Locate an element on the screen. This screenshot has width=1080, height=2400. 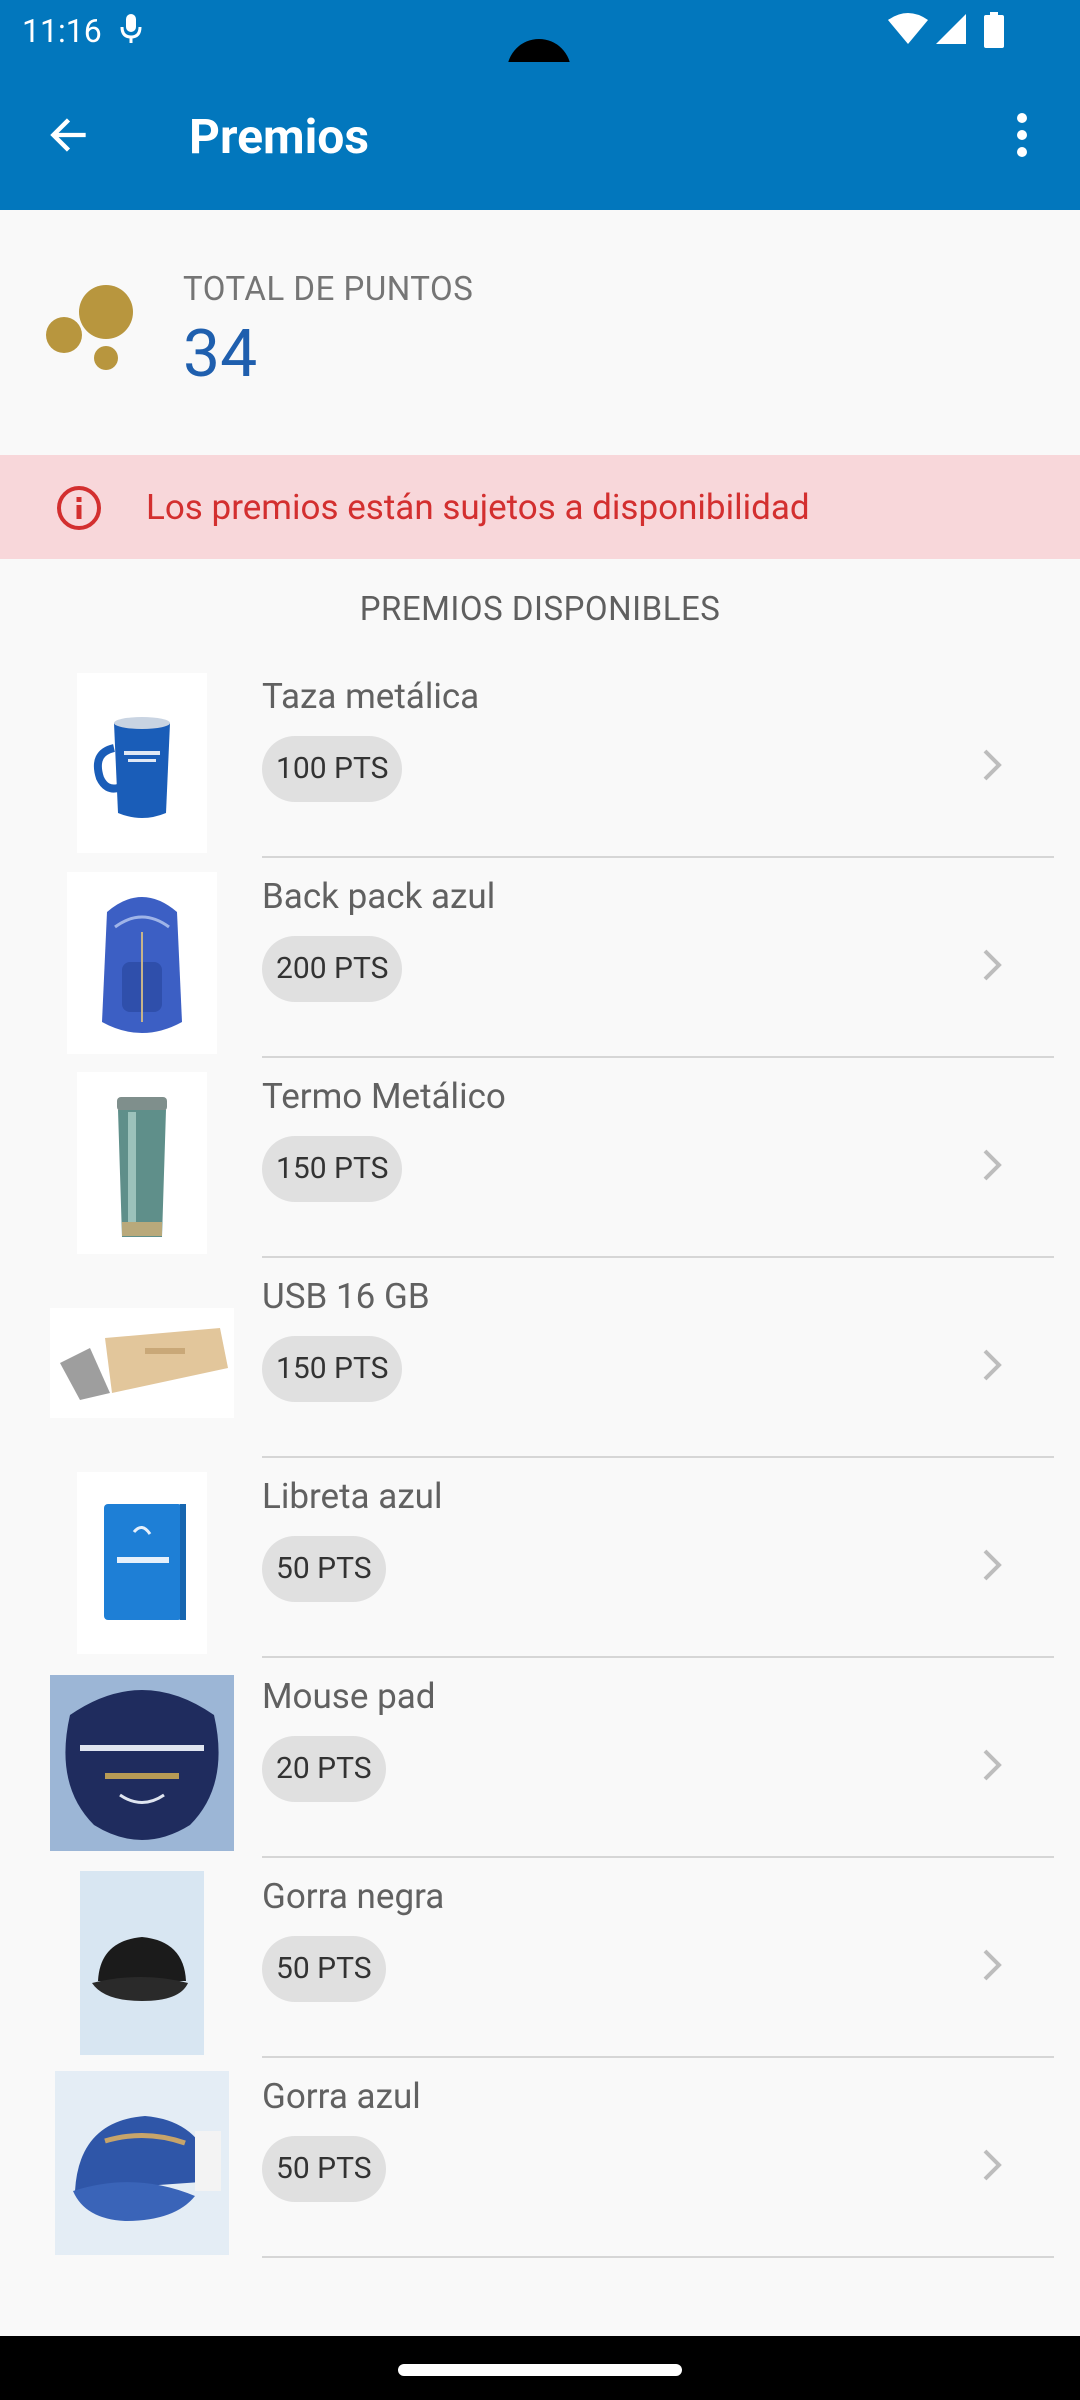
mousepad-image is located at coordinates (142, 1763).